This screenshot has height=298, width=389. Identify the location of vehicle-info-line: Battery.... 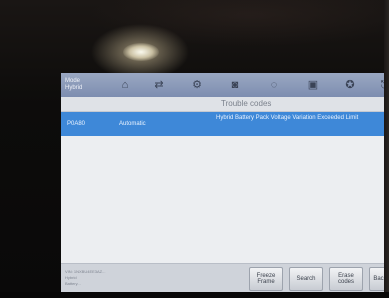
(73, 283).